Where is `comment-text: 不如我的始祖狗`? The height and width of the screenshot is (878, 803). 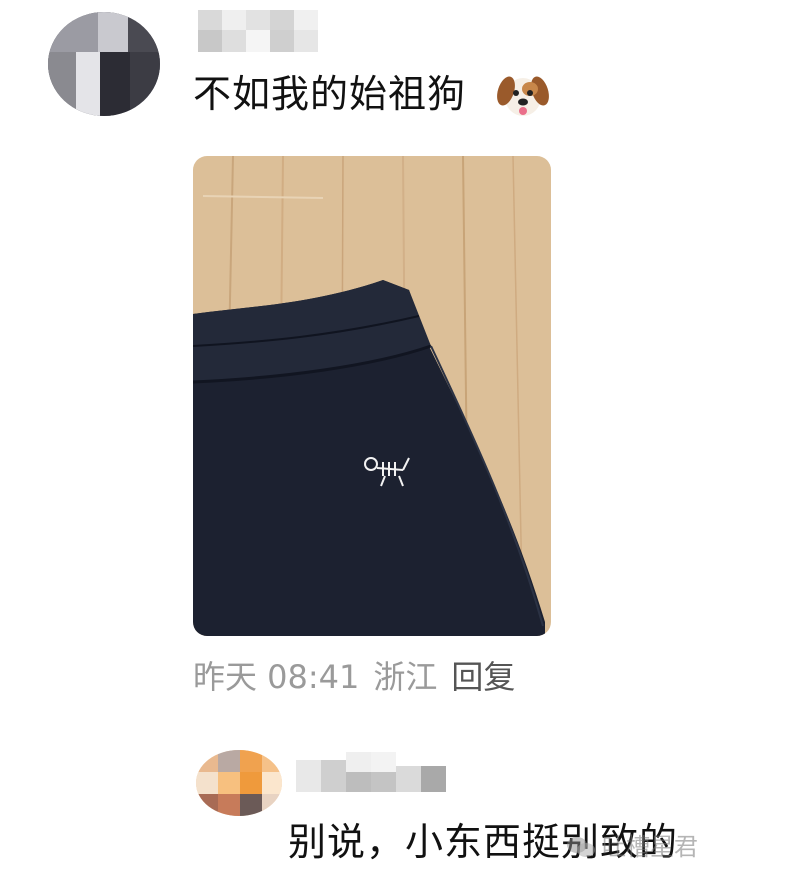 comment-text: 不如我的始祖狗 is located at coordinates (330, 94).